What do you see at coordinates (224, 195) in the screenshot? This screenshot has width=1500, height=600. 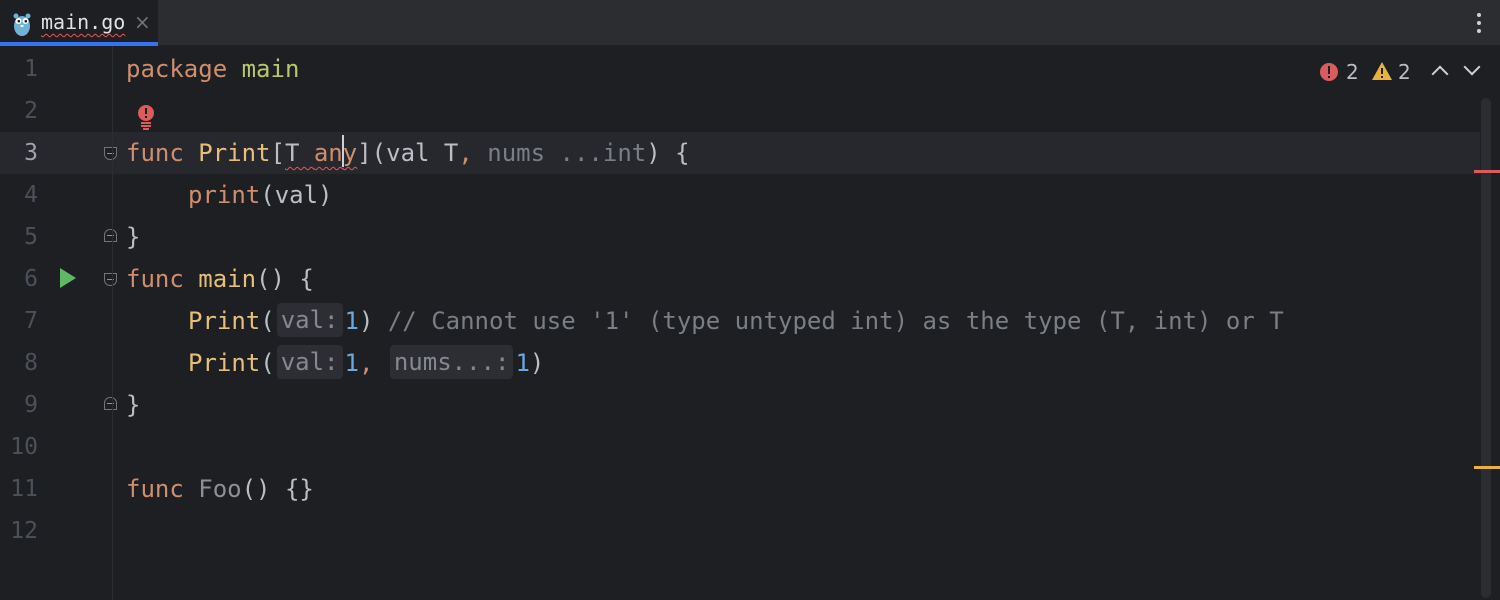 I see `builtin-print: print` at bounding box center [224, 195].